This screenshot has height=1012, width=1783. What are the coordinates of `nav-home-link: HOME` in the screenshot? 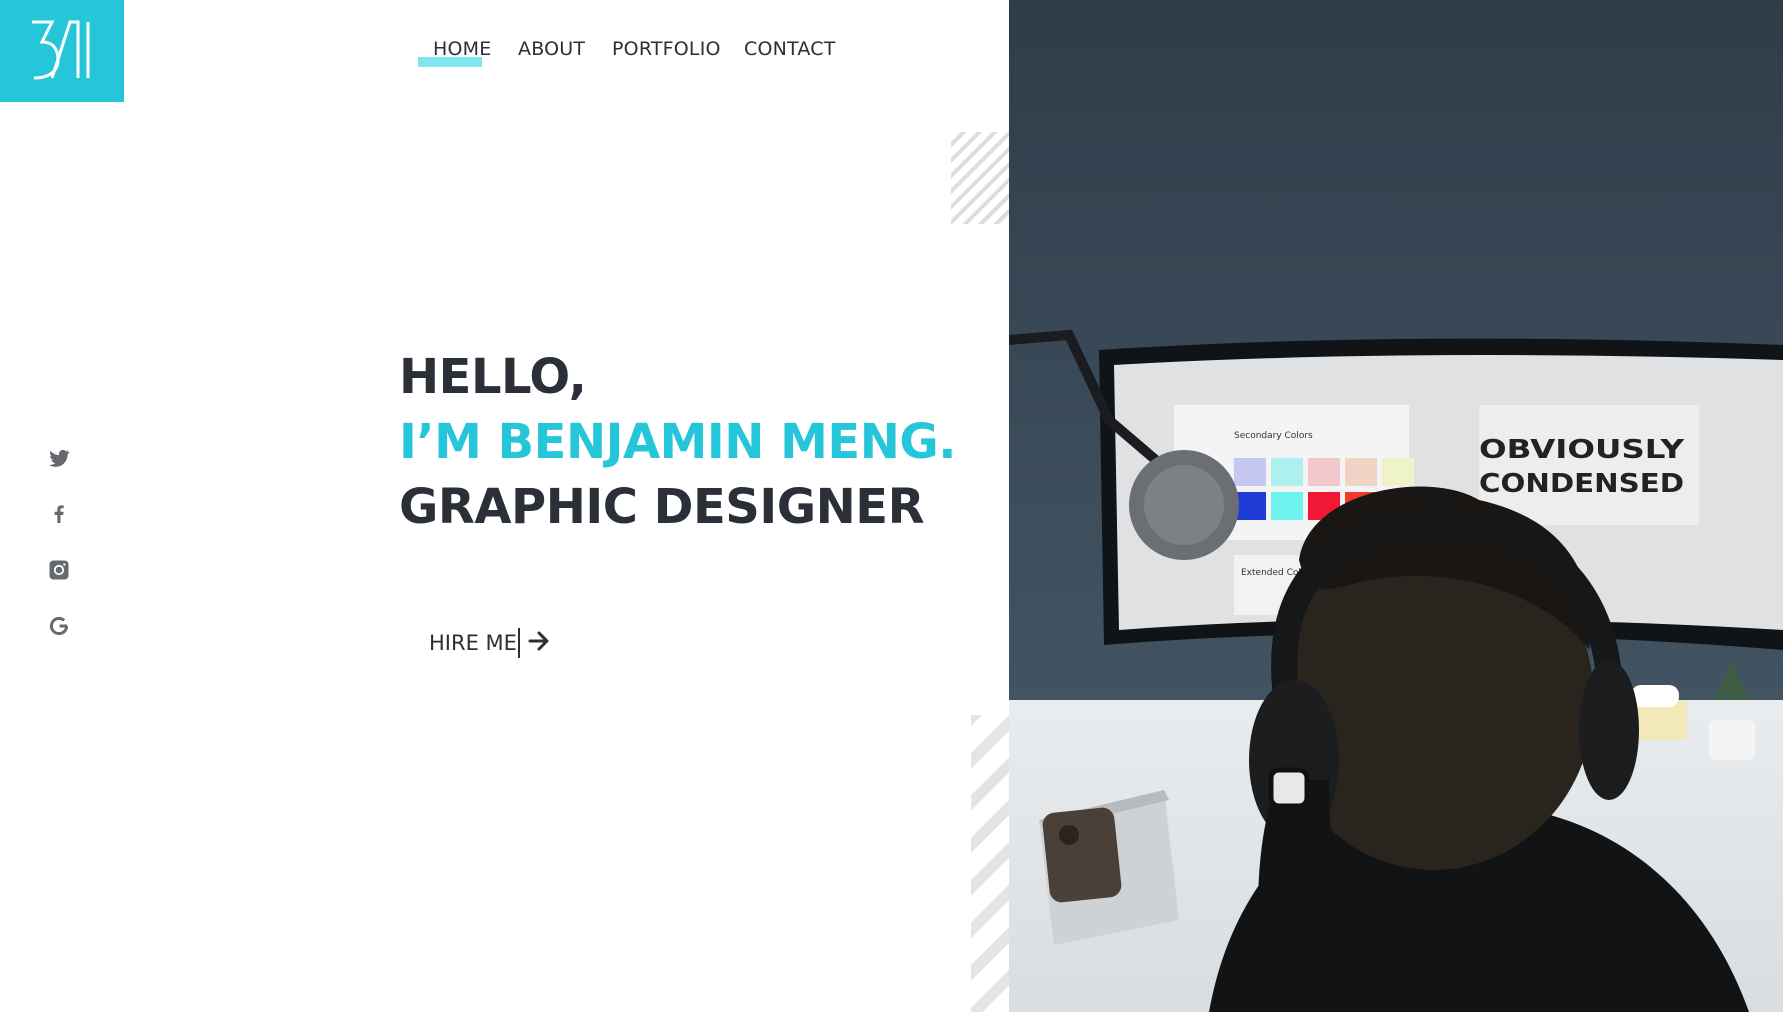 It's located at (462, 49).